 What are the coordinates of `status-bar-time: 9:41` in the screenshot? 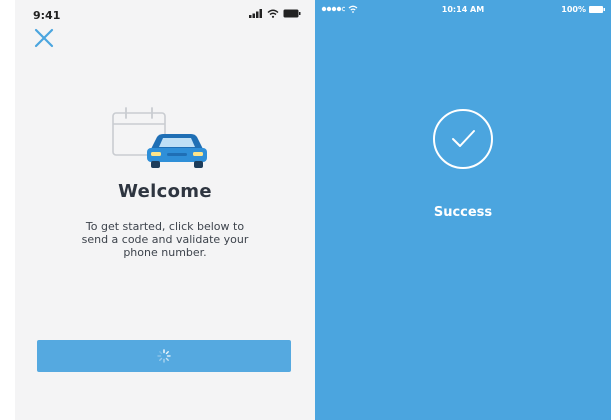 It's located at (47, 15).